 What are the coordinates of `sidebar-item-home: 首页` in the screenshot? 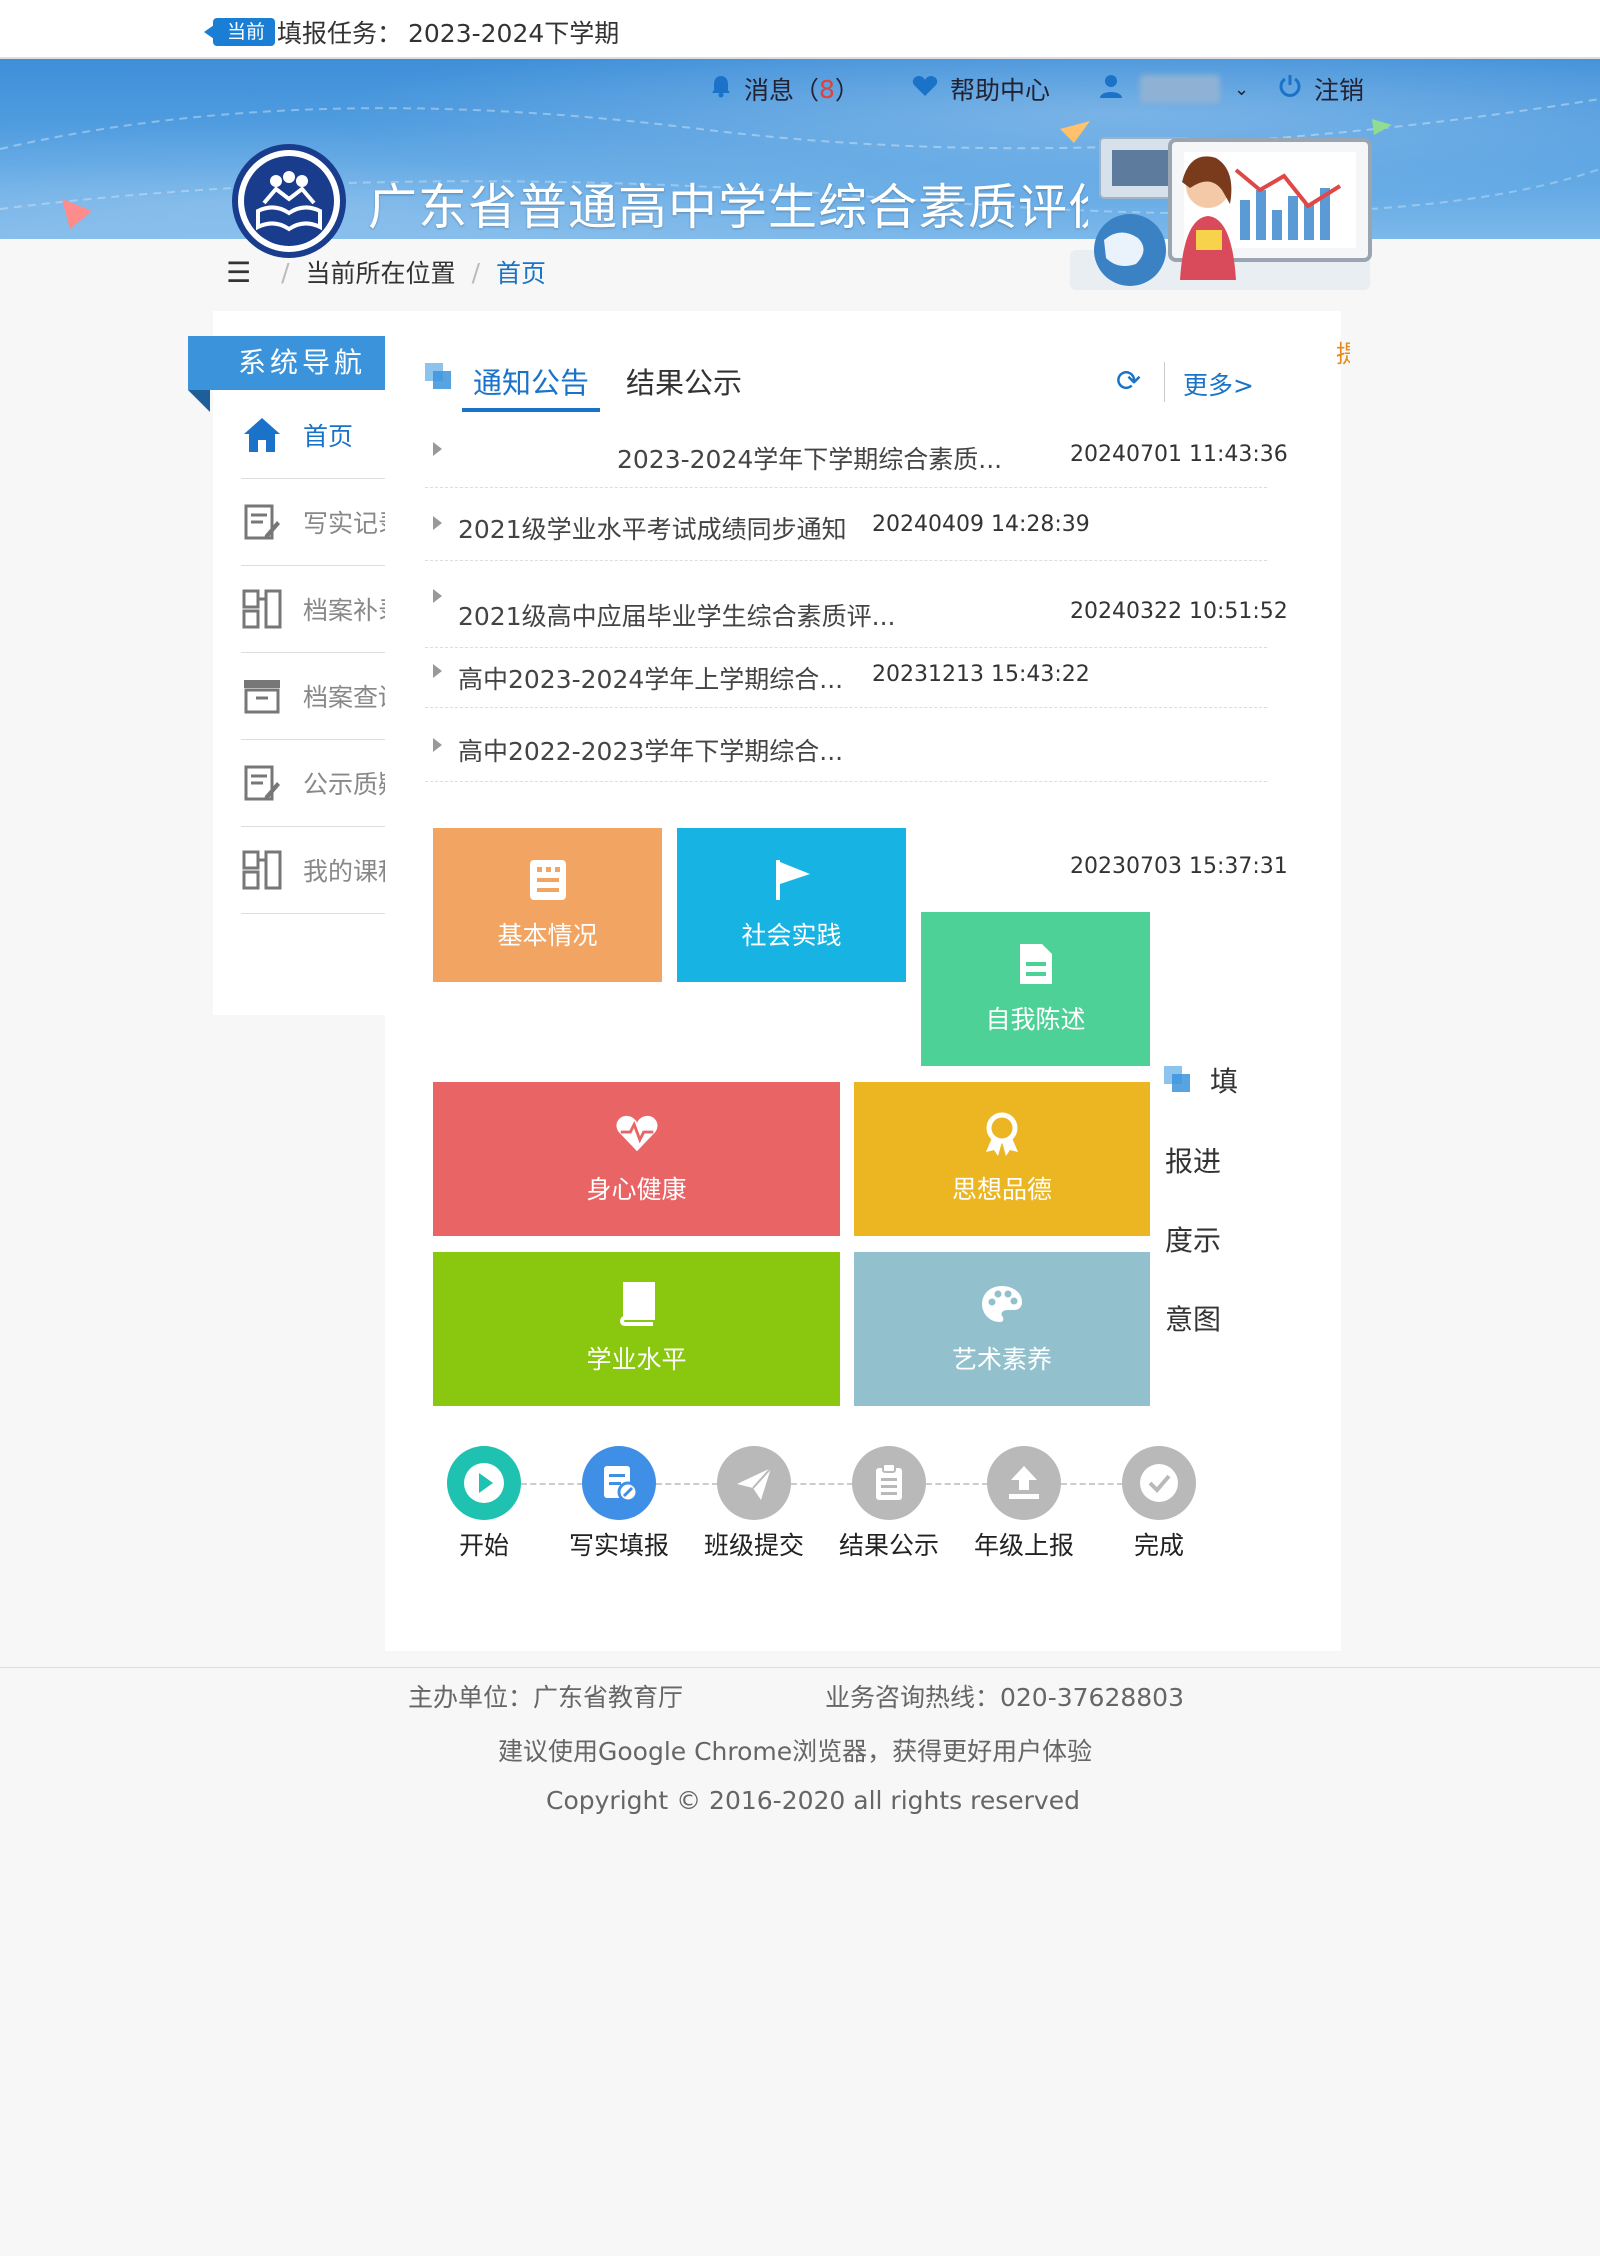 It's located at (313, 435).